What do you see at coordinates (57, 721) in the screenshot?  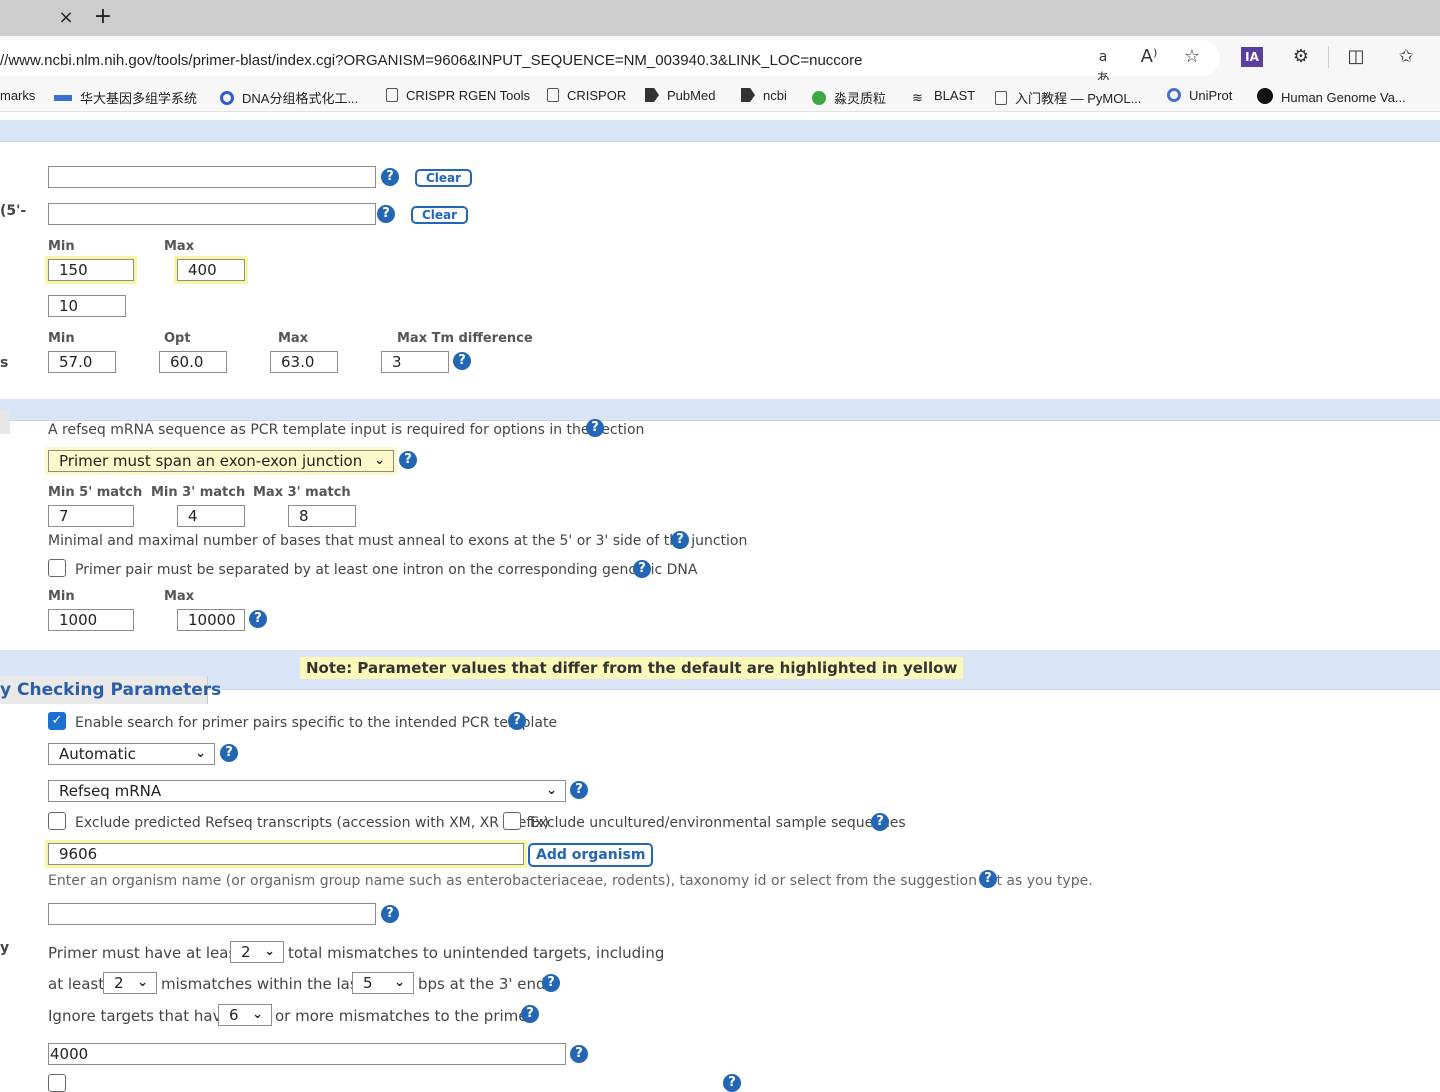 I see `enable-specificity-checkbox: ✓` at bounding box center [57, 721].